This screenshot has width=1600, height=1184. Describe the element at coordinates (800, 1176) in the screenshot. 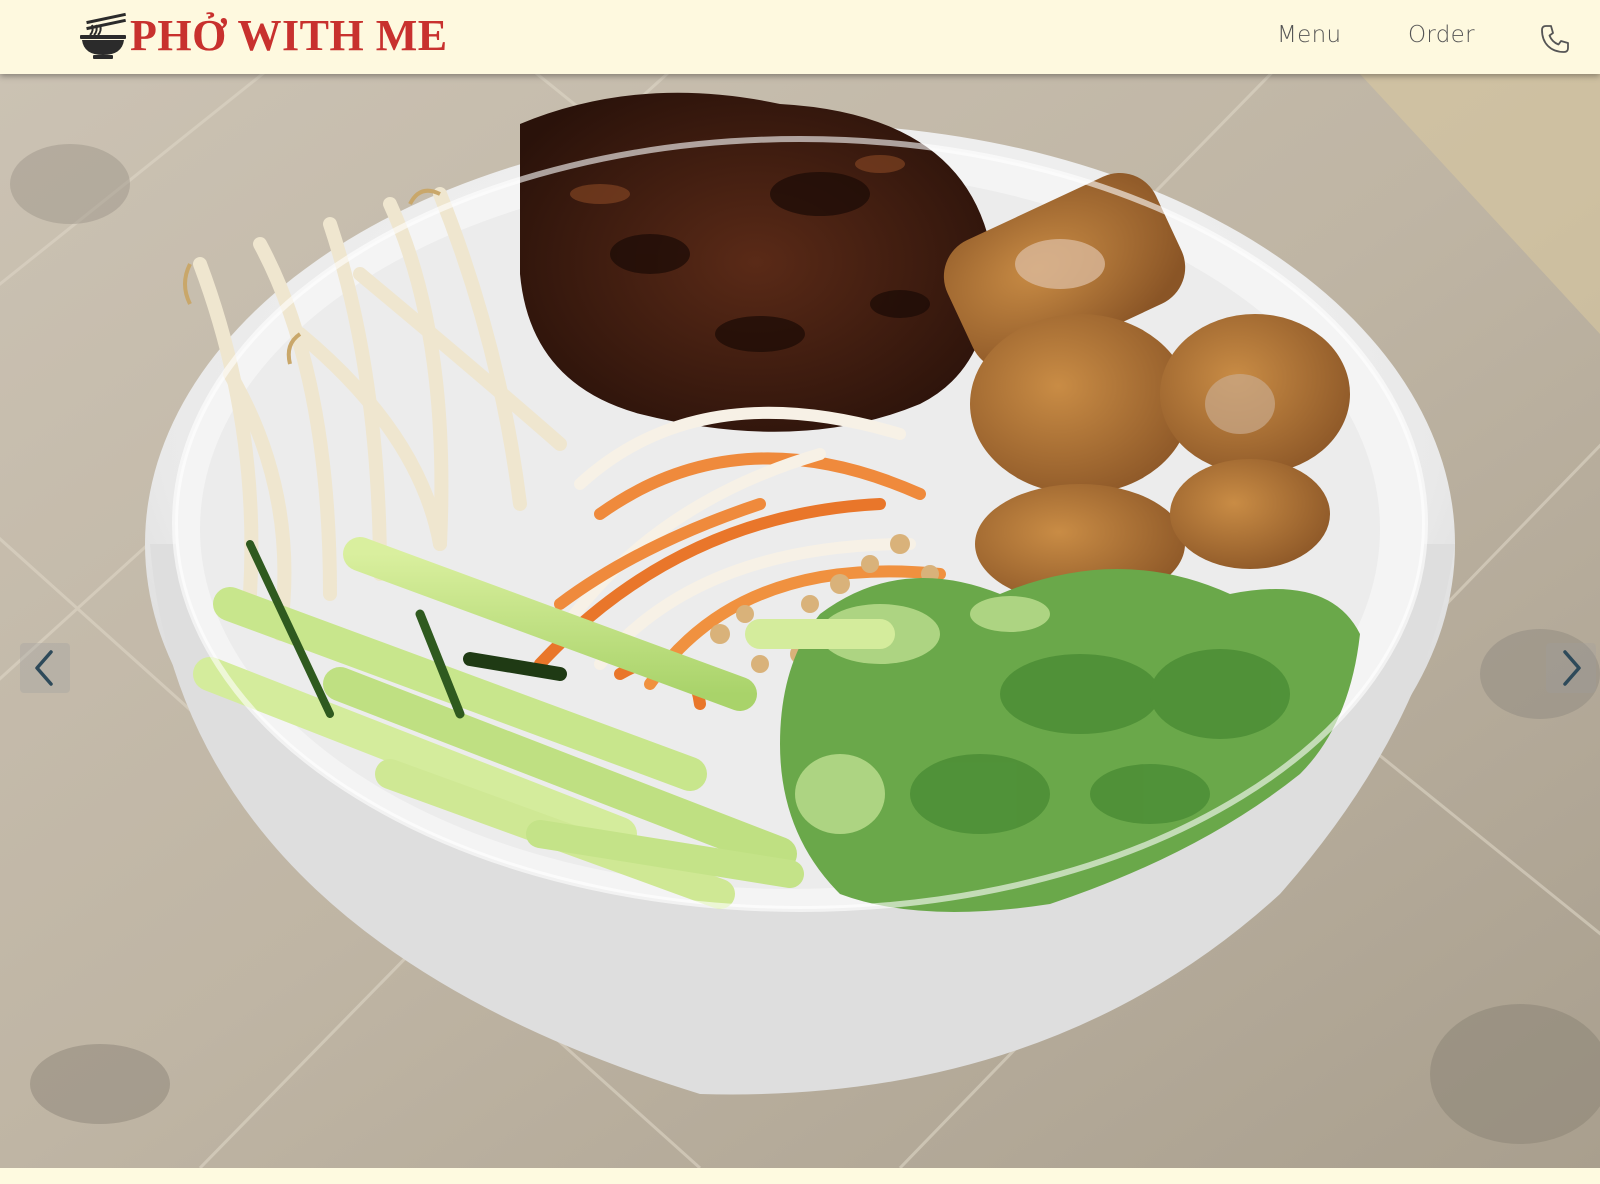

I see `page-bottom-strip` at that location.